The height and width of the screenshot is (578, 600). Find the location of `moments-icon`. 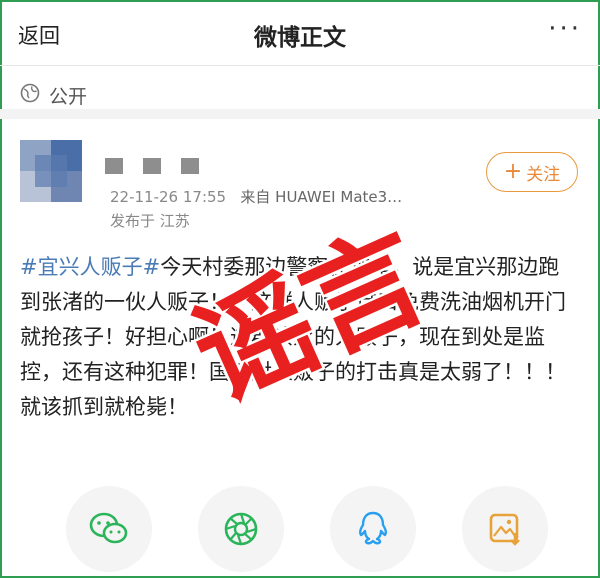

moments-icon is located at coordinates (241, 529).